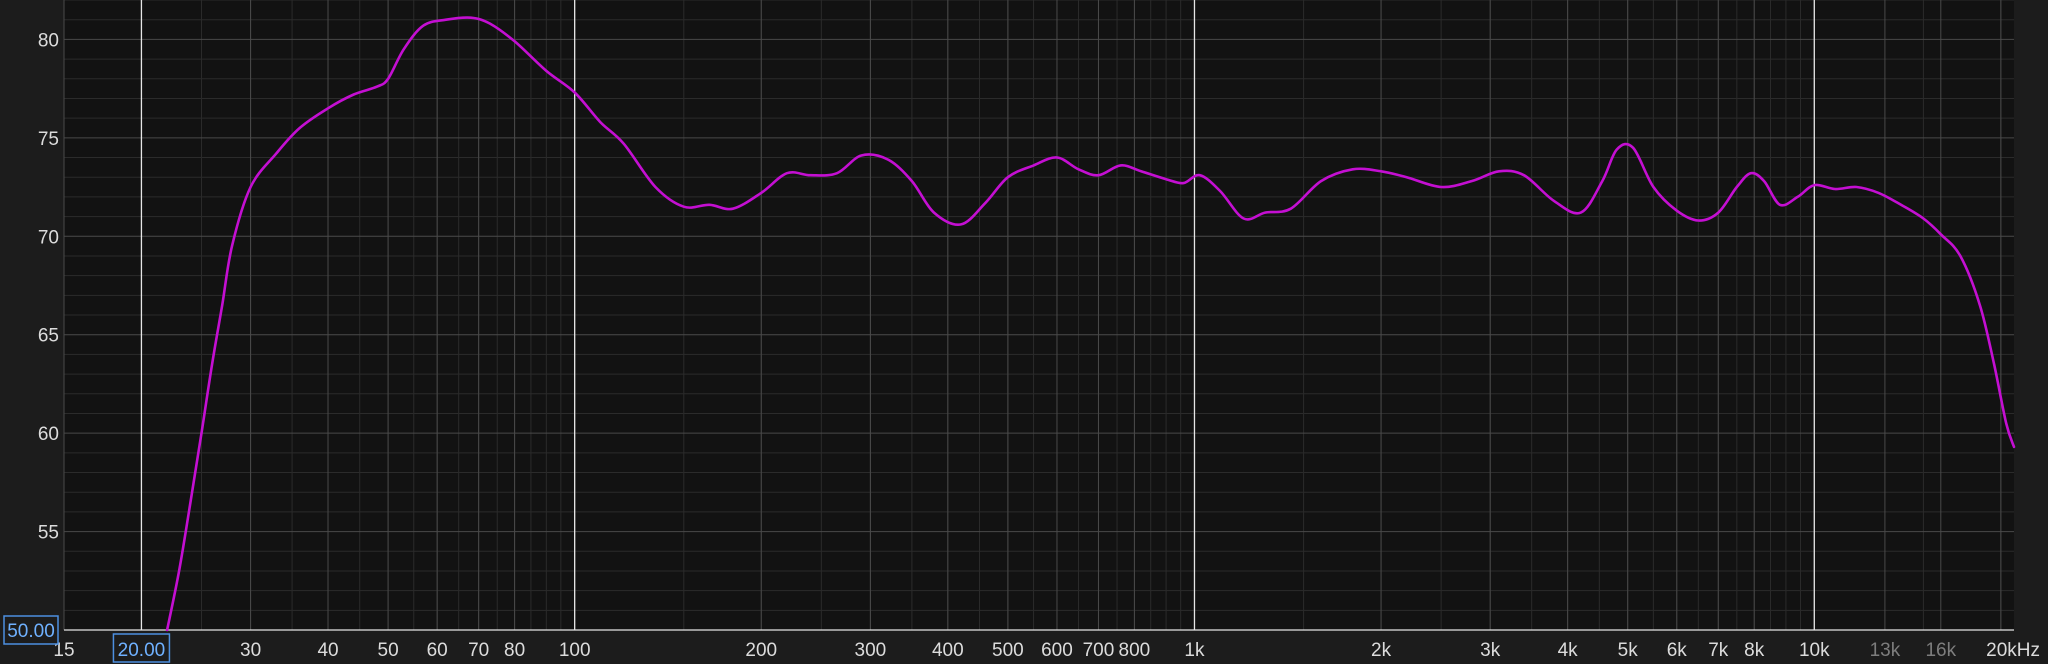  I want to click on x-tick-label: 3k, so click(1490, 650).